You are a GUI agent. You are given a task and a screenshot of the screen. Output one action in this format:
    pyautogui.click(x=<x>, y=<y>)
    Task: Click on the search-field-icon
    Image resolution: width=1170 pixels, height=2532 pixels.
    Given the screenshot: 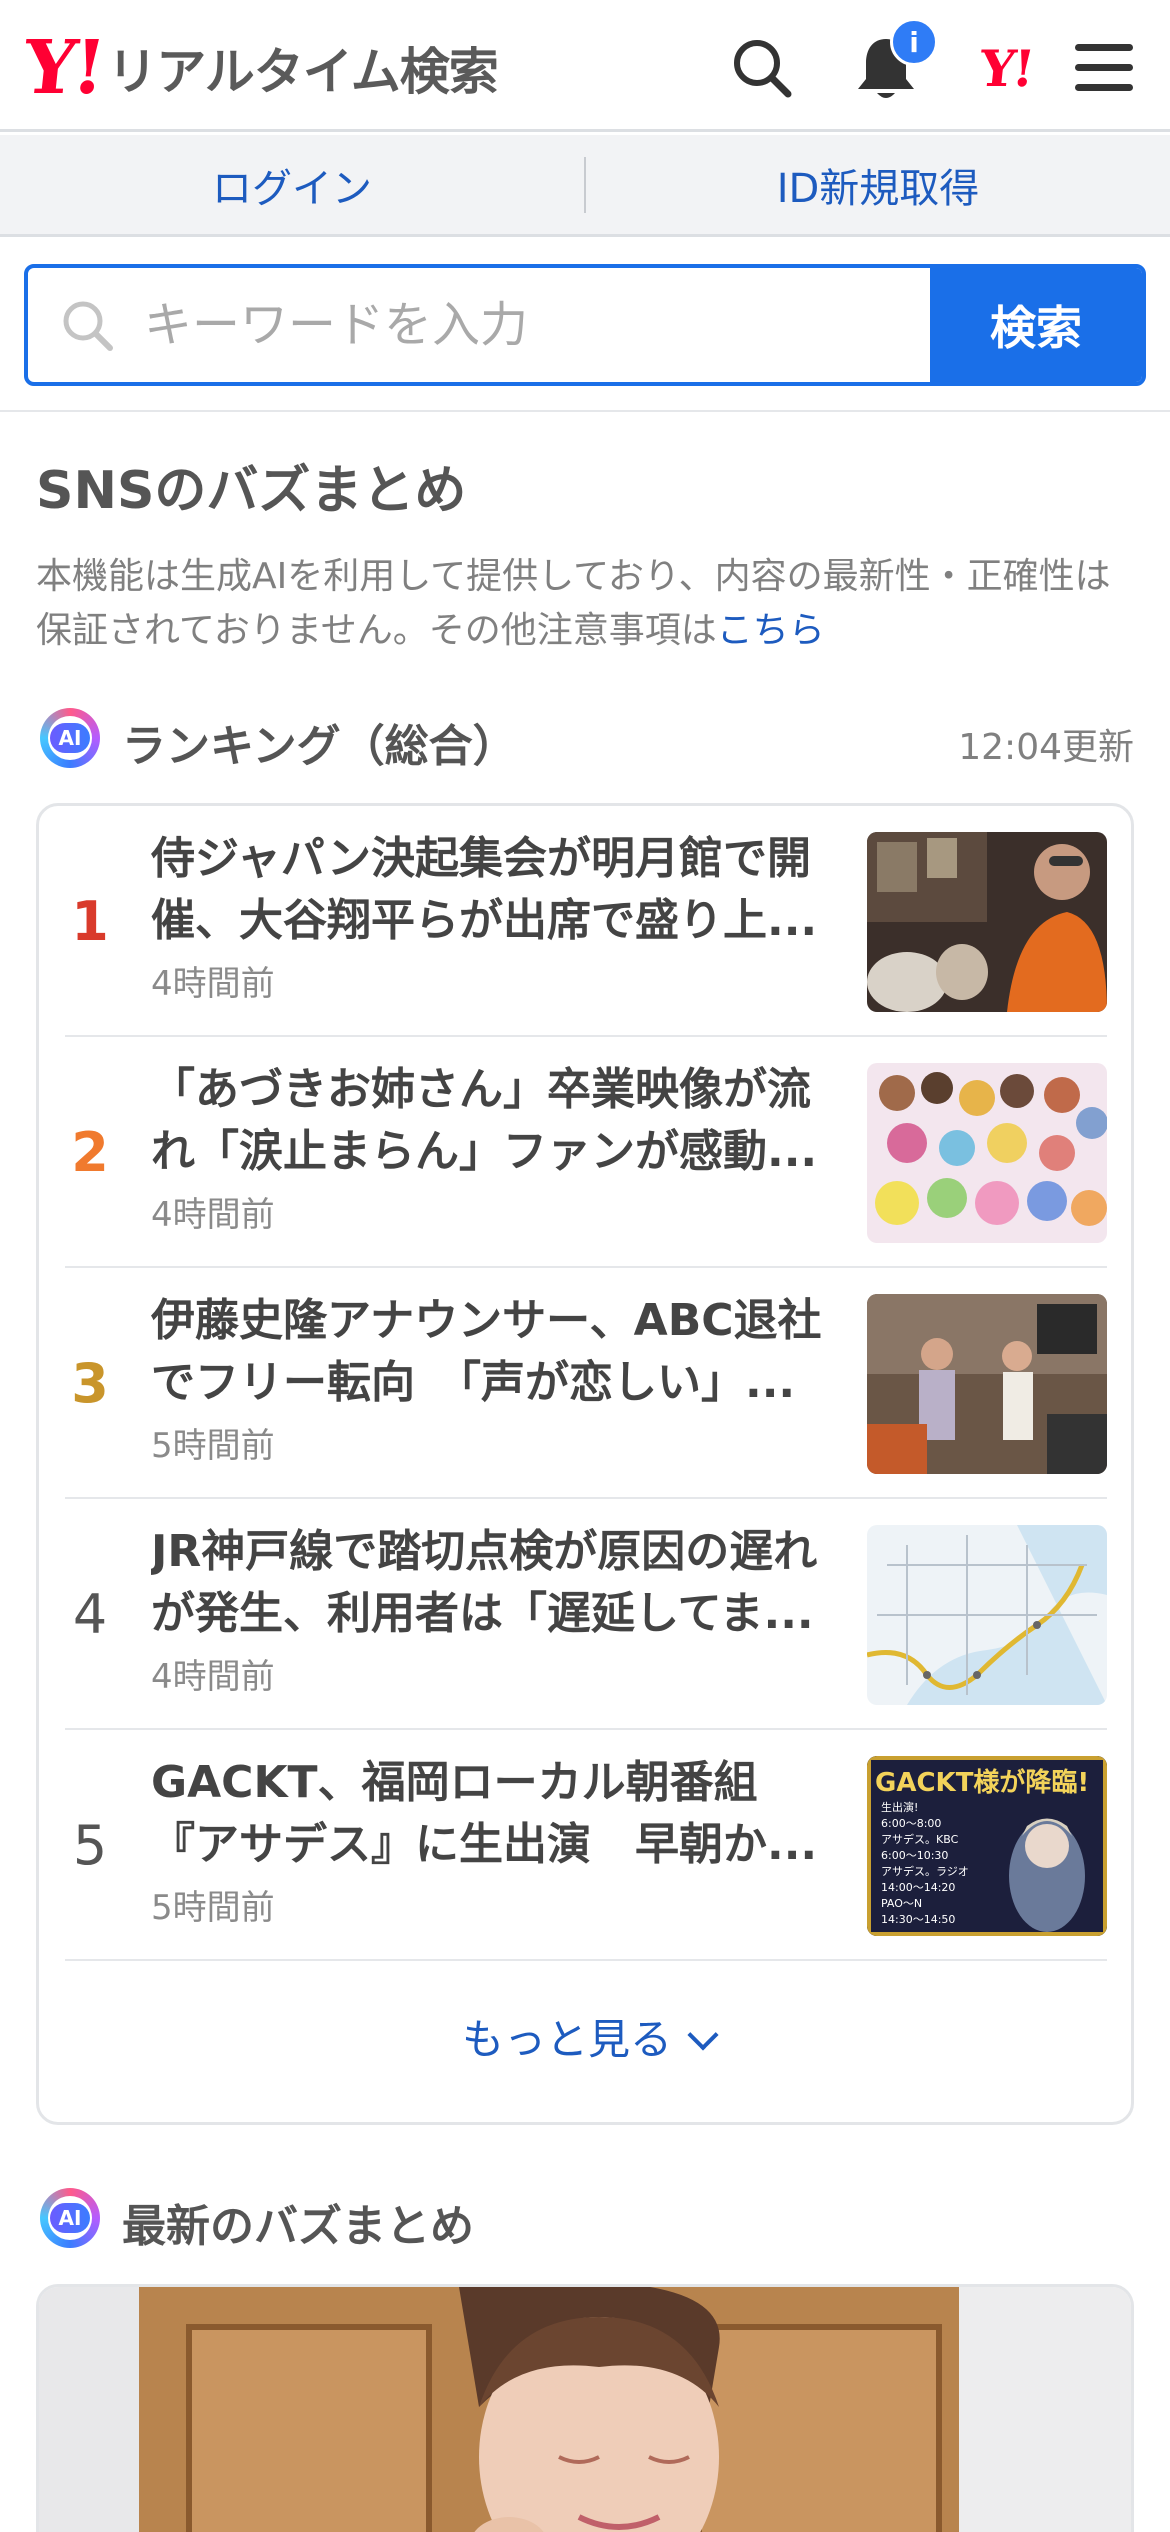 What is the action you would take?
    pyautogui.click(x=88, y=326)
    